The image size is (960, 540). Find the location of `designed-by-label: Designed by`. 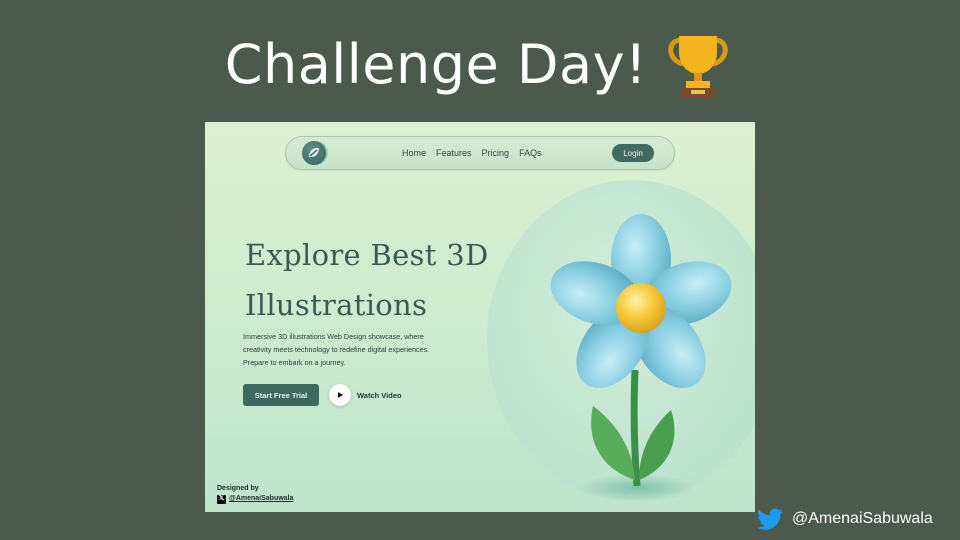

designed-by-label: Designed by is located at coordinates (238, 488).